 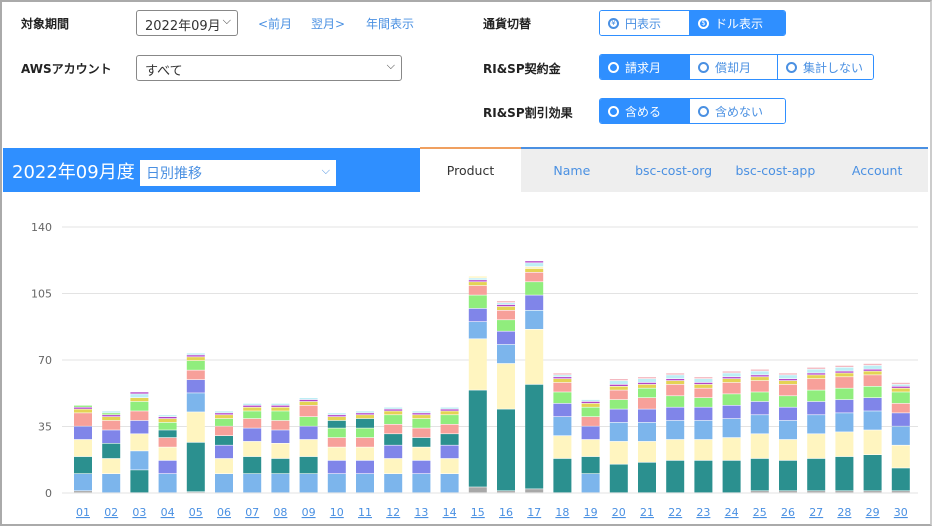 I want to click on x-tick-label: 28, so click(x=844, y=512).